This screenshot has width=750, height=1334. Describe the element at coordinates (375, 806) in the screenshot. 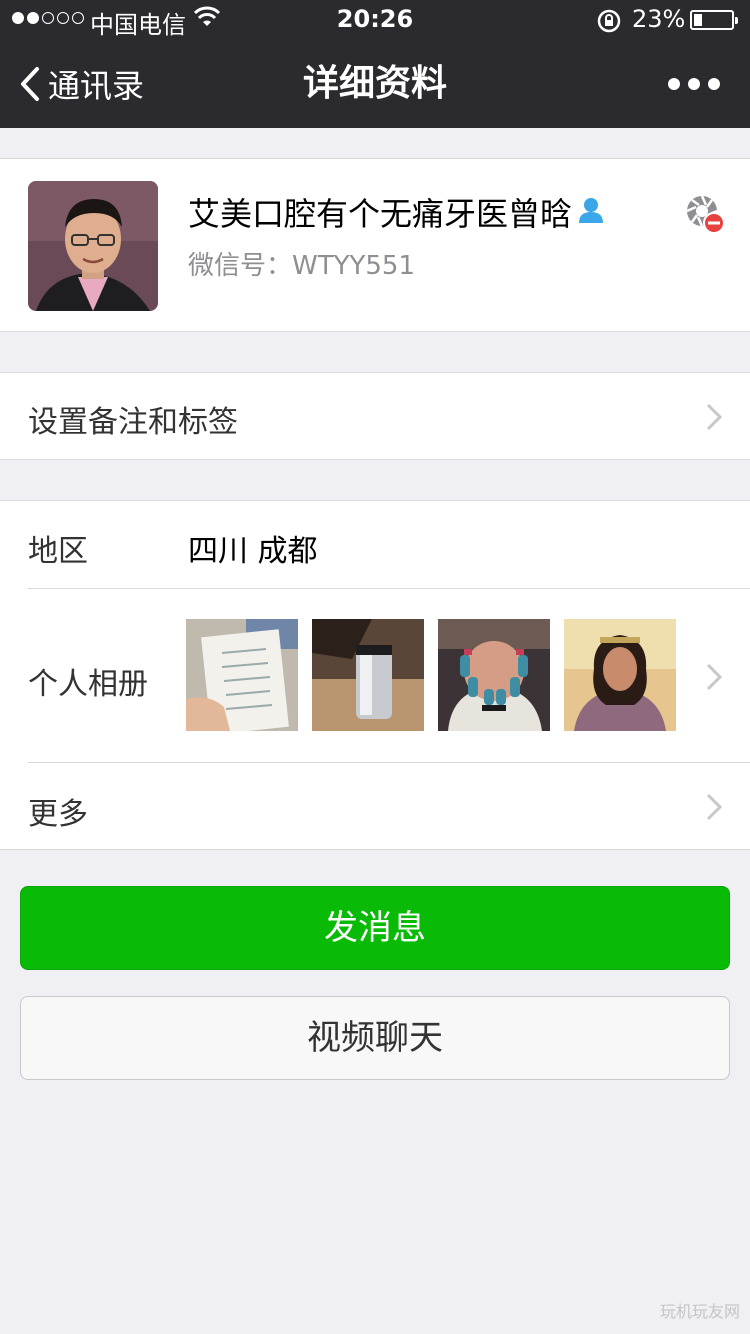

I see `more-row: 更多` at that location.